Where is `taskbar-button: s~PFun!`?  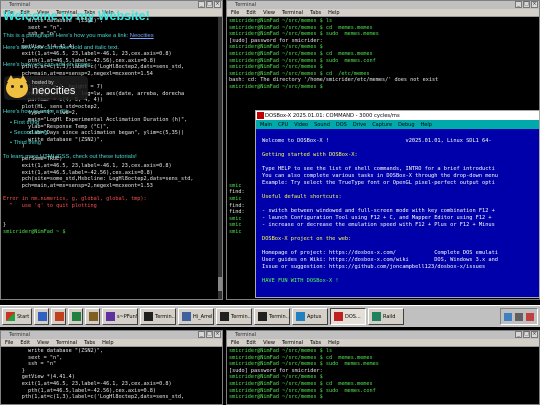
taskbar-button: s~PFun! is located at coordinates (120, 316).